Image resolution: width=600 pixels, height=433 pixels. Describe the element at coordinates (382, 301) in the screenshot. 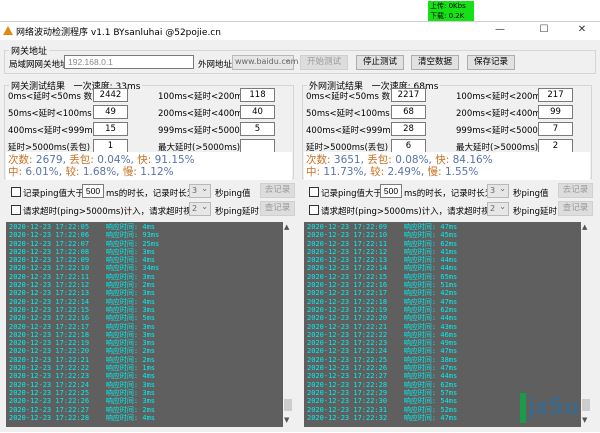

I see `log-line: 2020-12-23 17:22:18 响应时间: 47ms` at that location.